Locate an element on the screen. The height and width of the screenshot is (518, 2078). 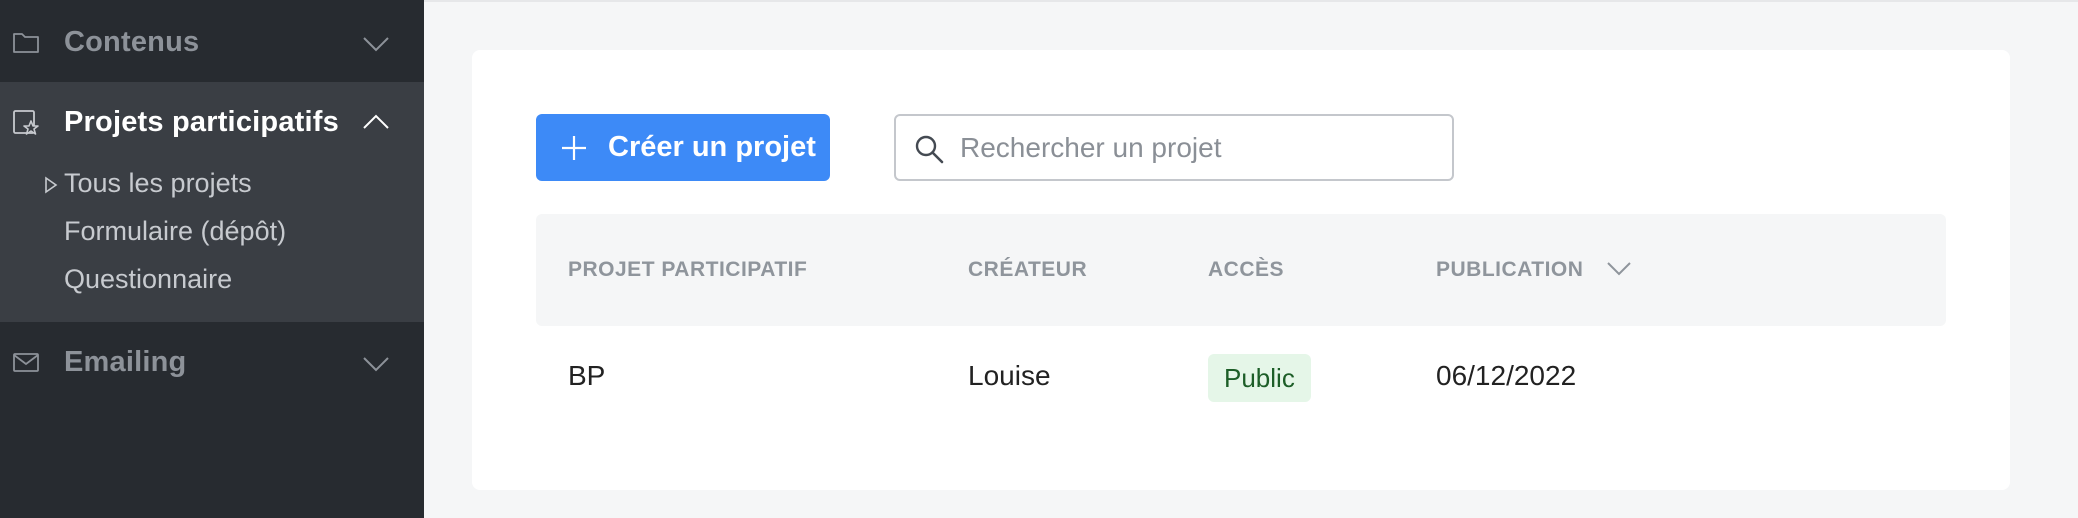
create-project-button: Créer un projet is located at coordinates (683, 147).